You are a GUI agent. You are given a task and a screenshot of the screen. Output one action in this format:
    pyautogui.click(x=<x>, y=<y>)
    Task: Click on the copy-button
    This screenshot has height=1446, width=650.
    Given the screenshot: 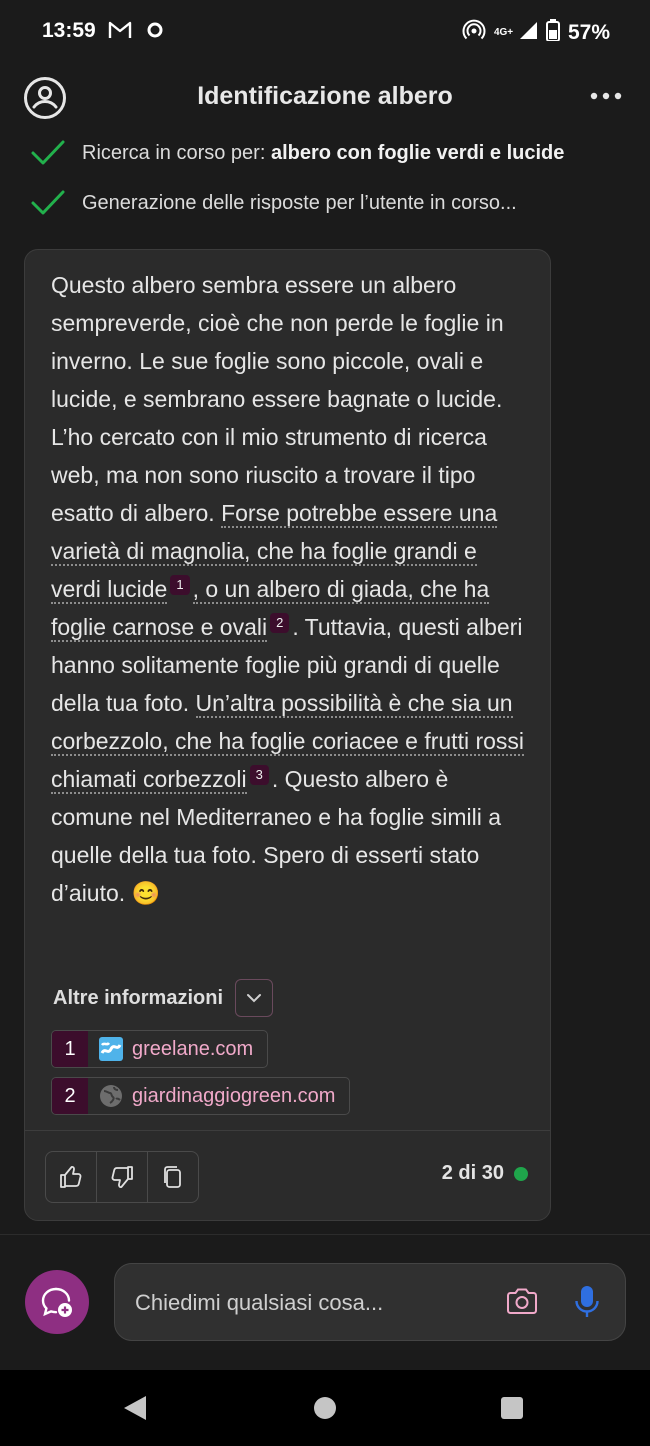 What is the action you would take?
    pyautogui.click(x=172, y=1177)
    